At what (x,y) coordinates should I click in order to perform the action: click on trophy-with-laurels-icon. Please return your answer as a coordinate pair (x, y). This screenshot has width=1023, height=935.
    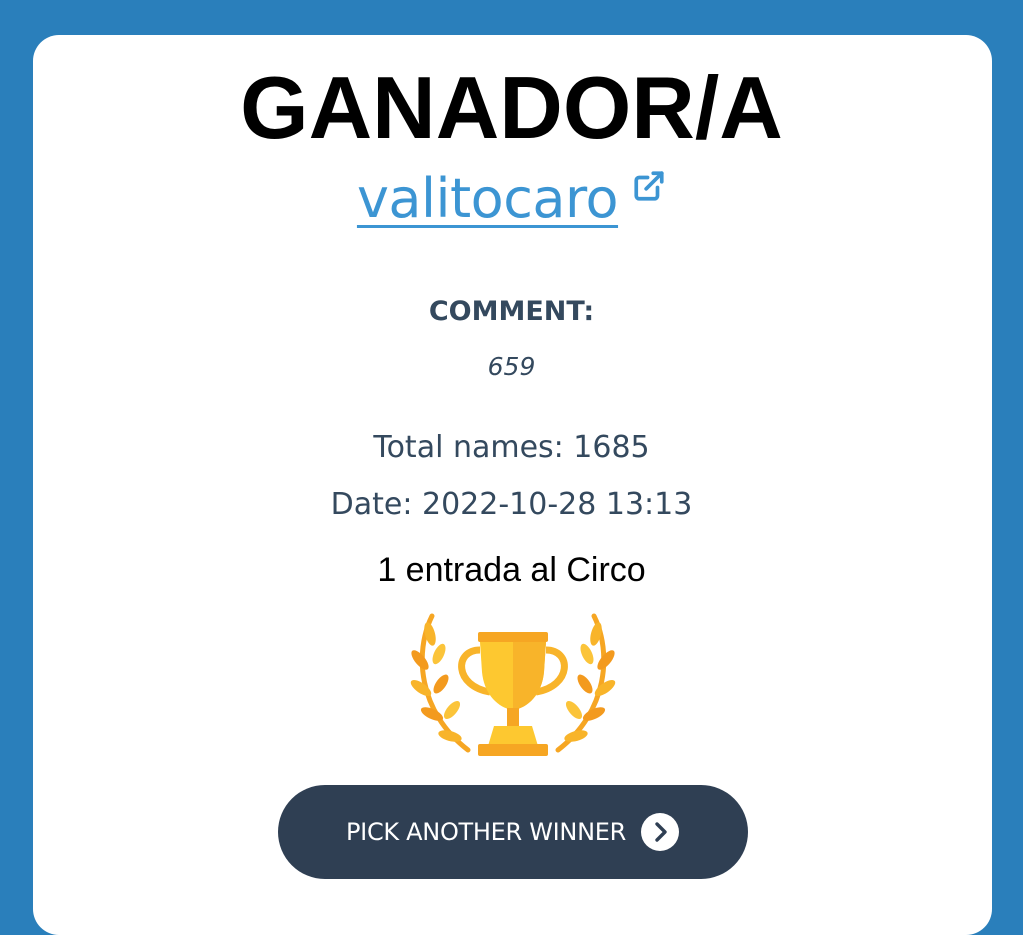
    Looking at the image, I should click on (513, 684).